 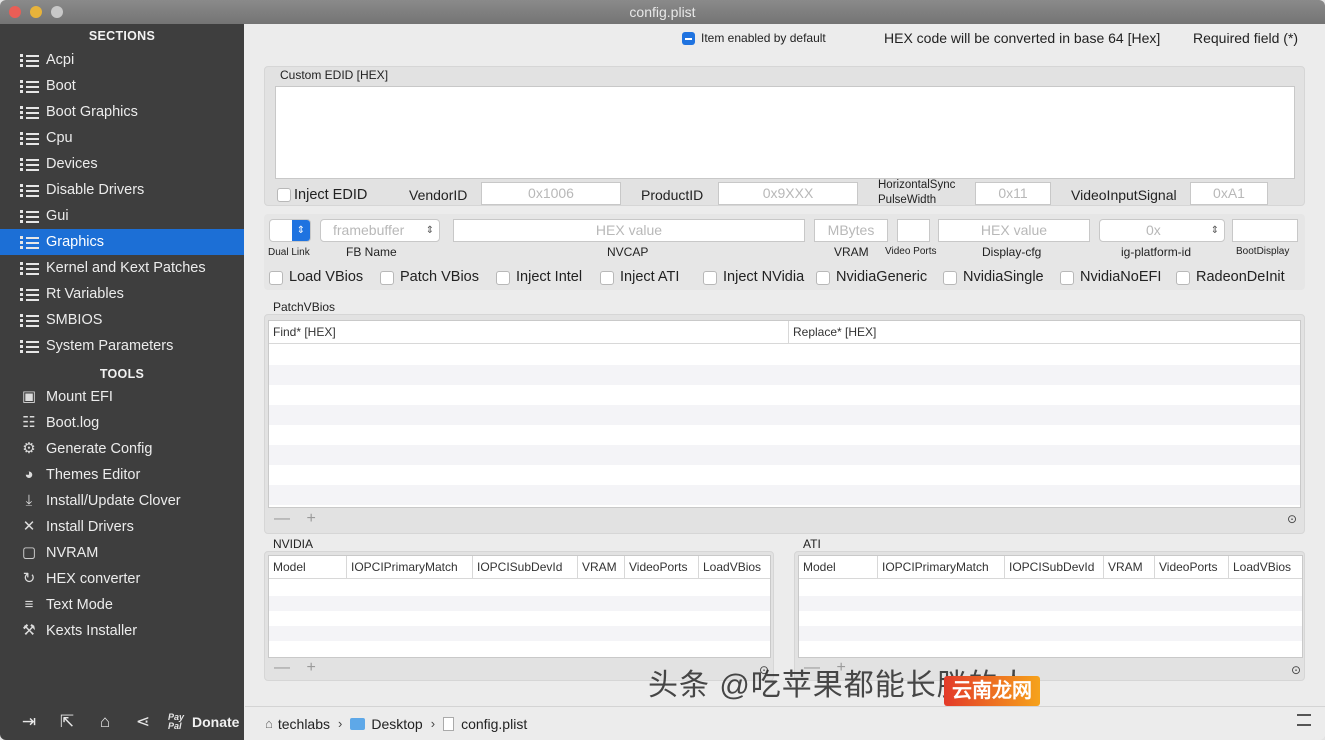 What do you see at coordinates (143, 722) in the screenshot?
I see `share-icon: ⋖` at bounding box center [143, 722].